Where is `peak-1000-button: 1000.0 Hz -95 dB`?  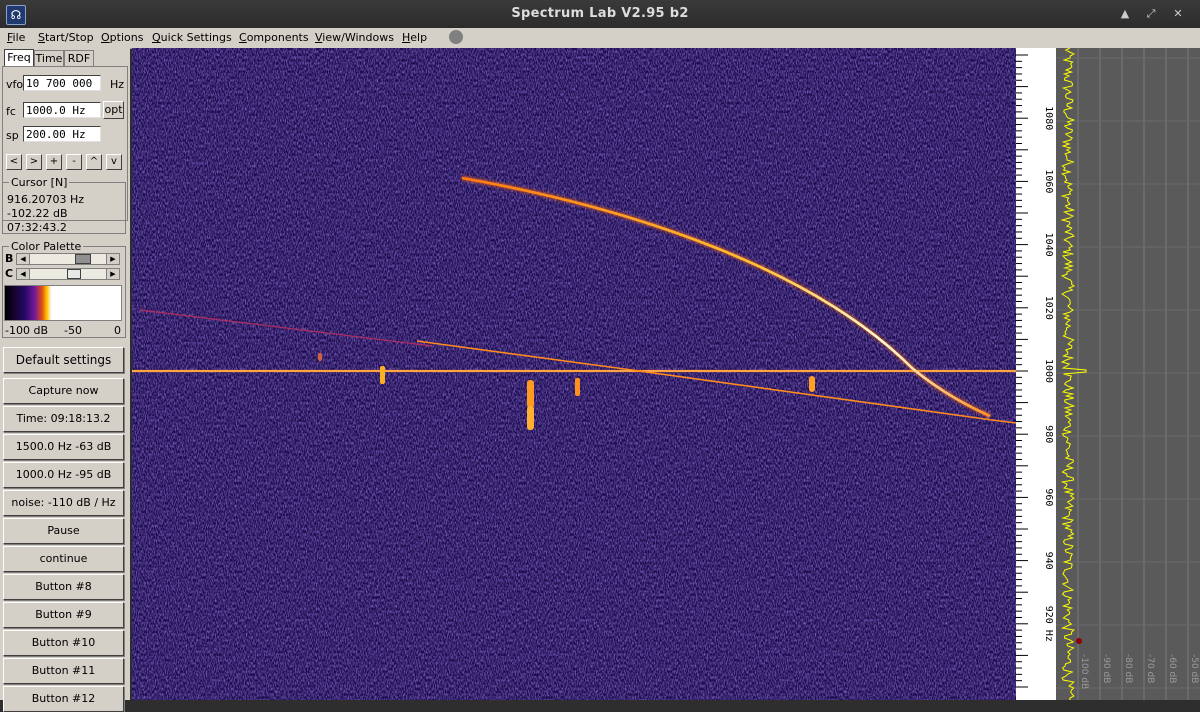 peak-1000-button: 1000.0 Hz -95 dB is located at coordinates (63, 475).